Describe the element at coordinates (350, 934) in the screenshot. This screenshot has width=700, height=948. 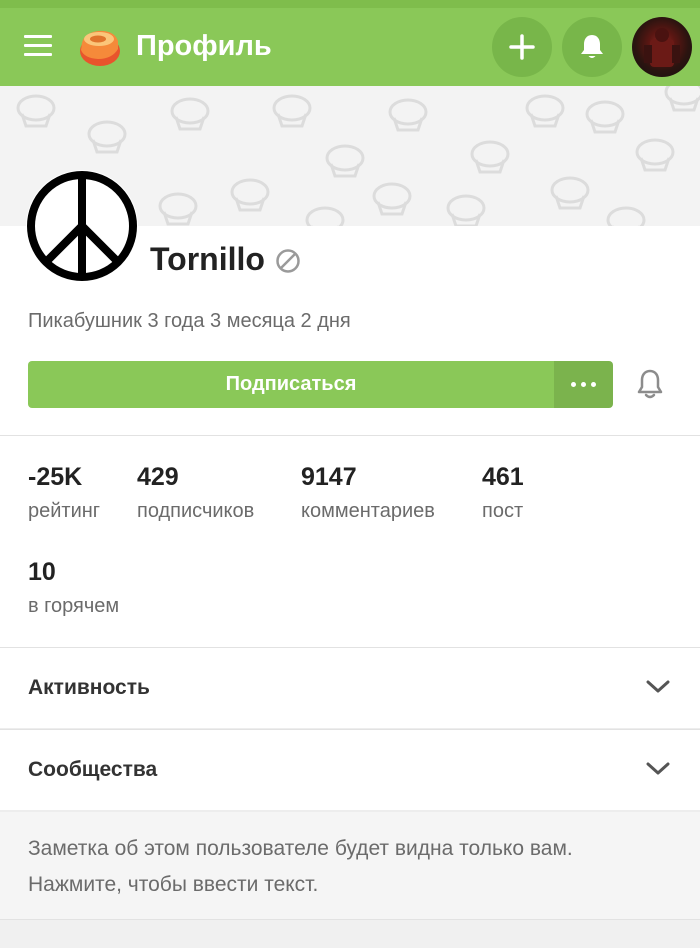
I see `bottom-area` at that location.